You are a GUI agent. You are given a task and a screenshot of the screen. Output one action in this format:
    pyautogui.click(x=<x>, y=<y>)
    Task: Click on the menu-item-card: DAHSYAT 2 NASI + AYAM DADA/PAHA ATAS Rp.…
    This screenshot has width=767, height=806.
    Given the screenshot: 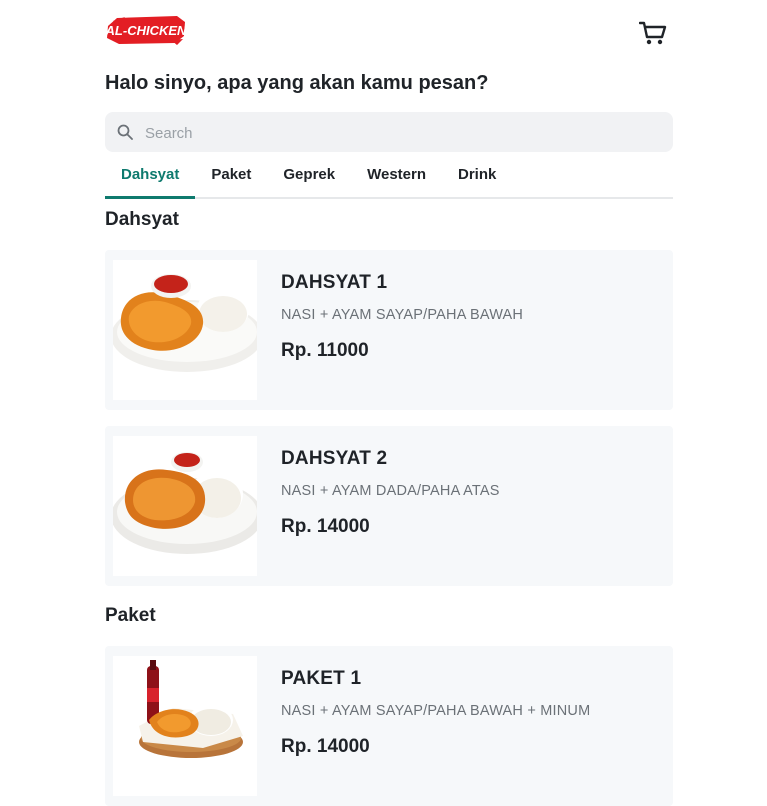 What is the action you would take?
    pyautogui.click(x=389, y=506)
    